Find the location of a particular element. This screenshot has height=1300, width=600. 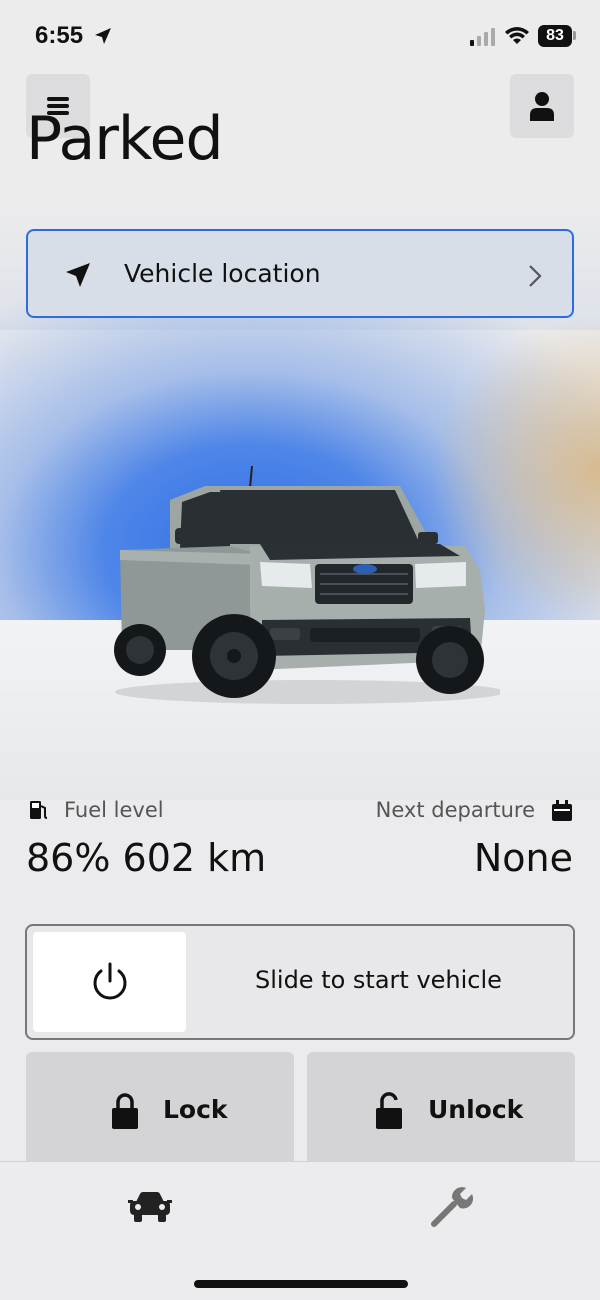

fuel-level-value: 86% 602 km is located at coordinates (146, 858).